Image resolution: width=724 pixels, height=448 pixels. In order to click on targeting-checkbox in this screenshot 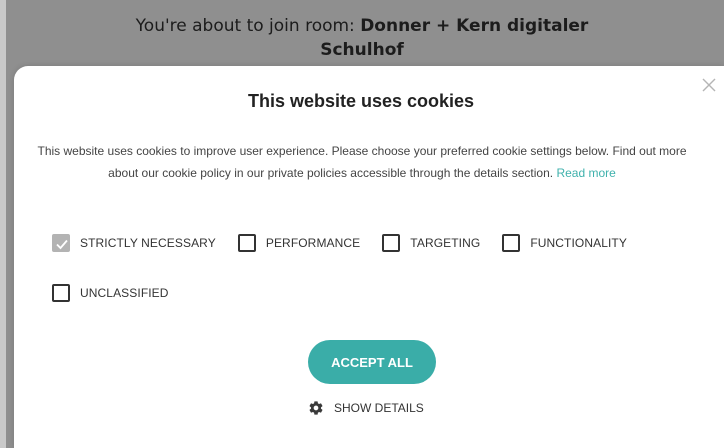, I will do `click(391, 243)`.